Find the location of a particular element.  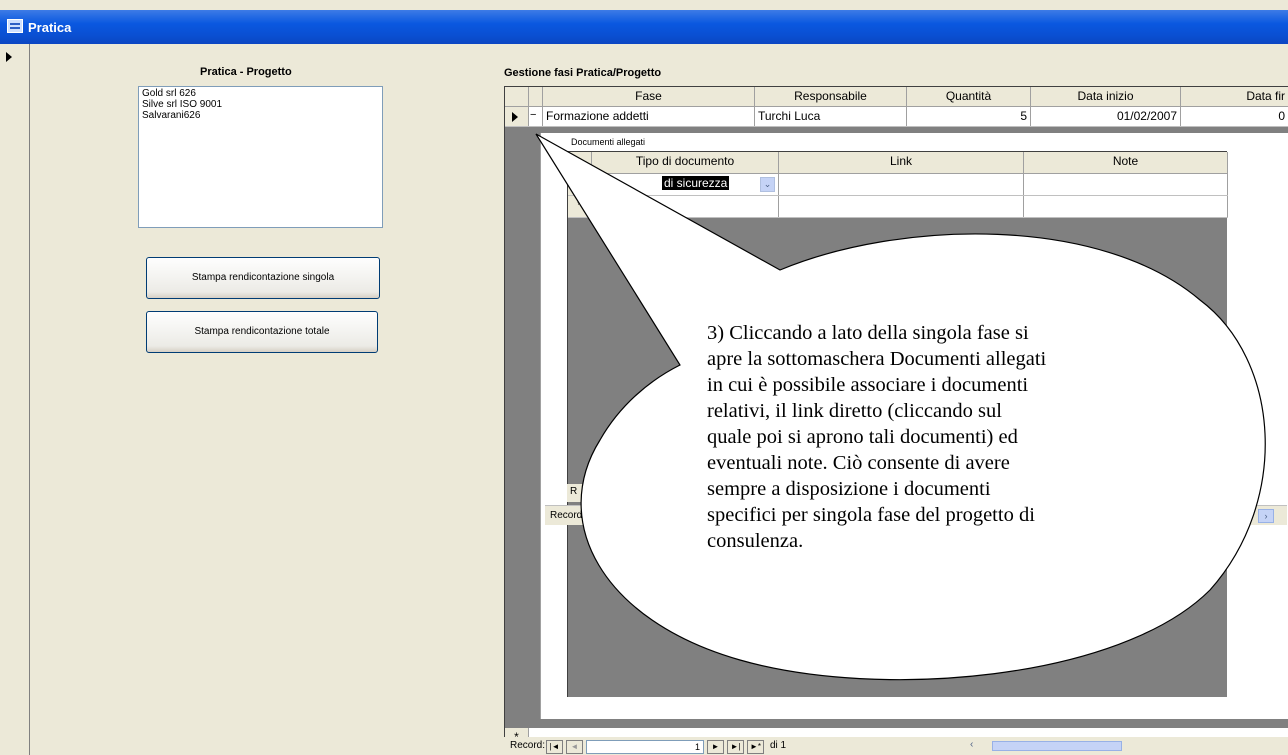

callout-line: eventuali note. Ciò consente di avere is located at coordinates (858, 463).